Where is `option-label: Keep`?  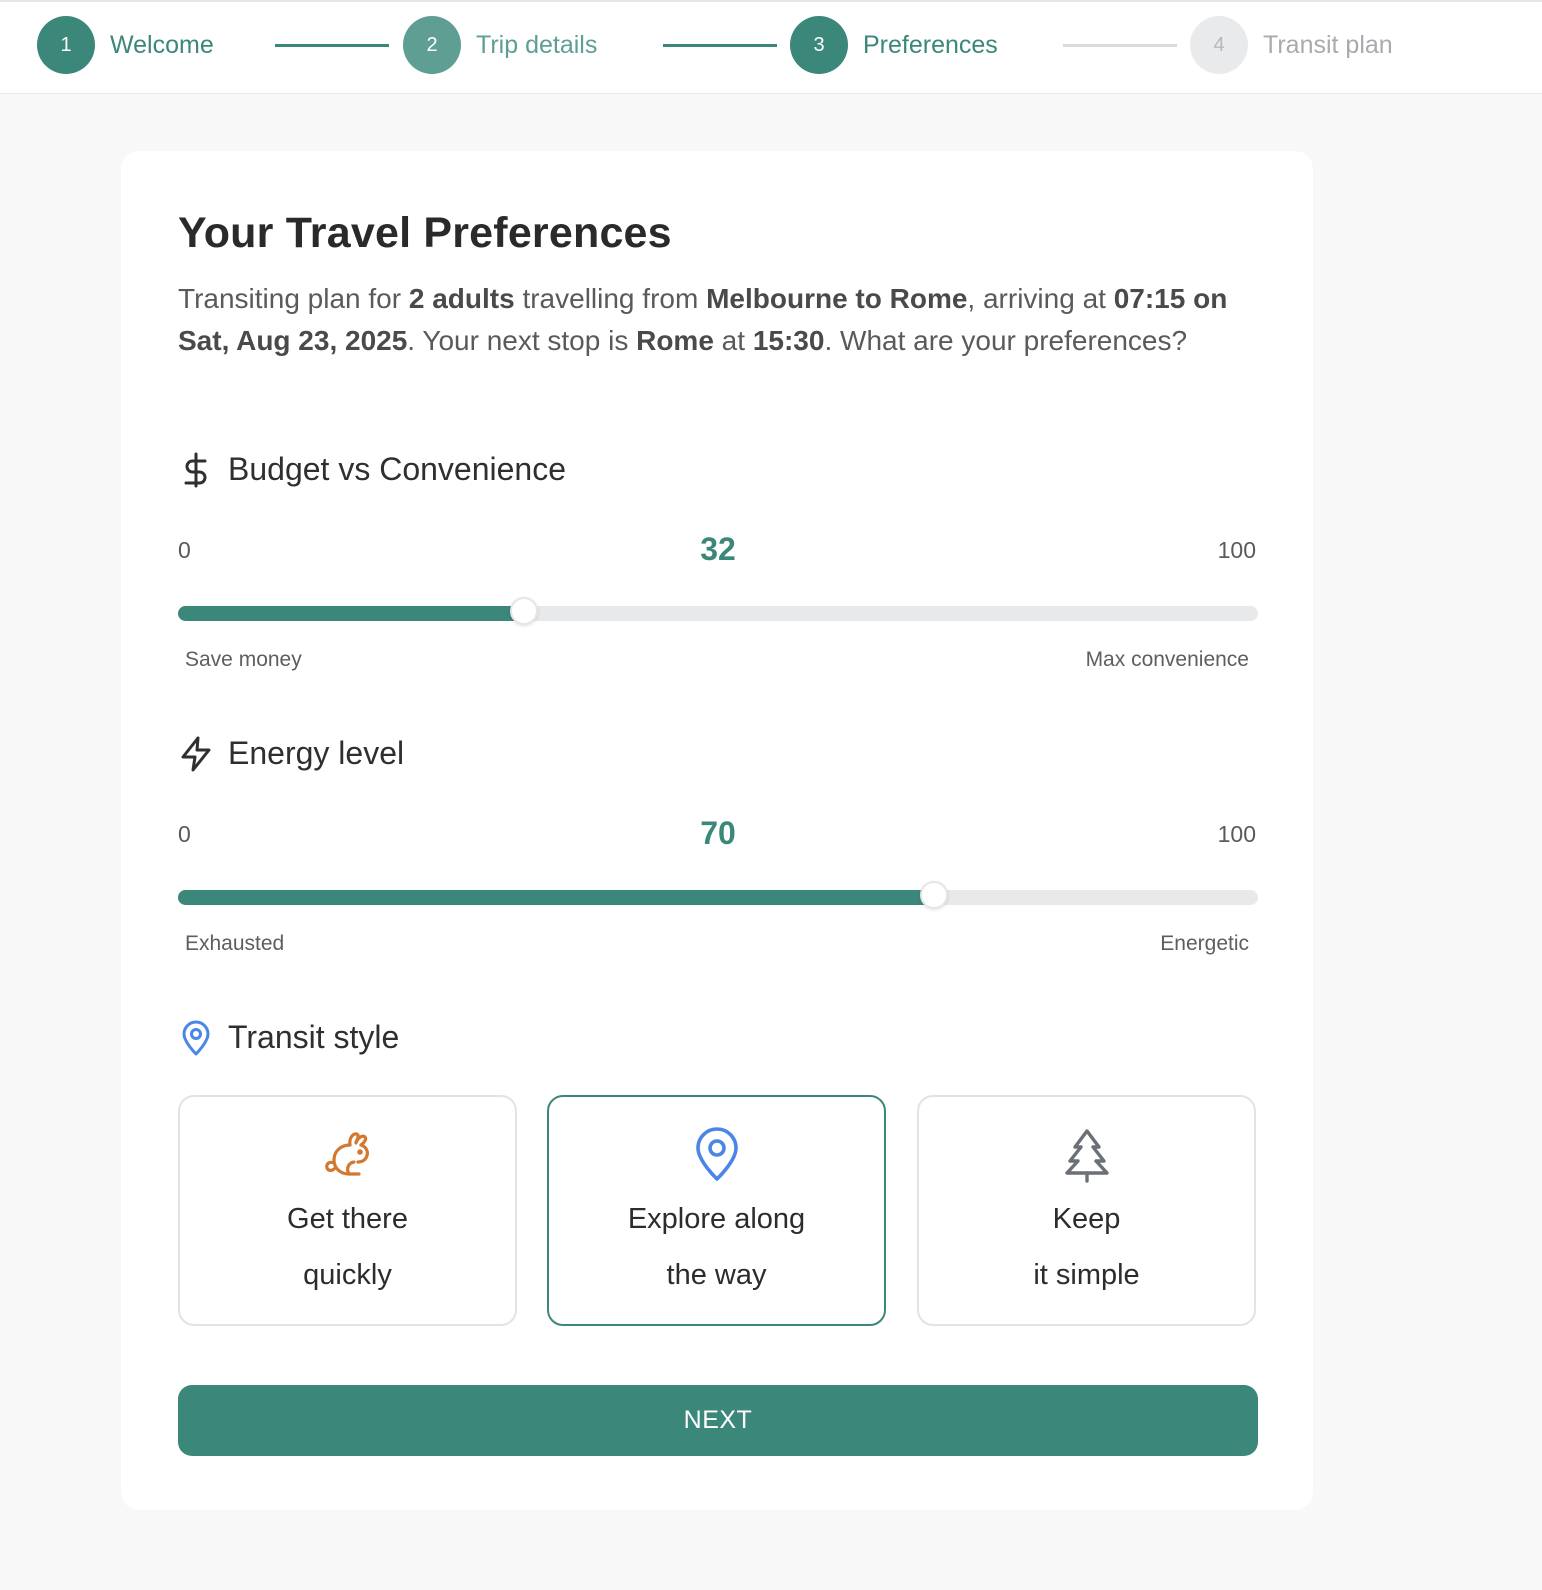 option-label: Keep is located at coordinates (1086, 1219).